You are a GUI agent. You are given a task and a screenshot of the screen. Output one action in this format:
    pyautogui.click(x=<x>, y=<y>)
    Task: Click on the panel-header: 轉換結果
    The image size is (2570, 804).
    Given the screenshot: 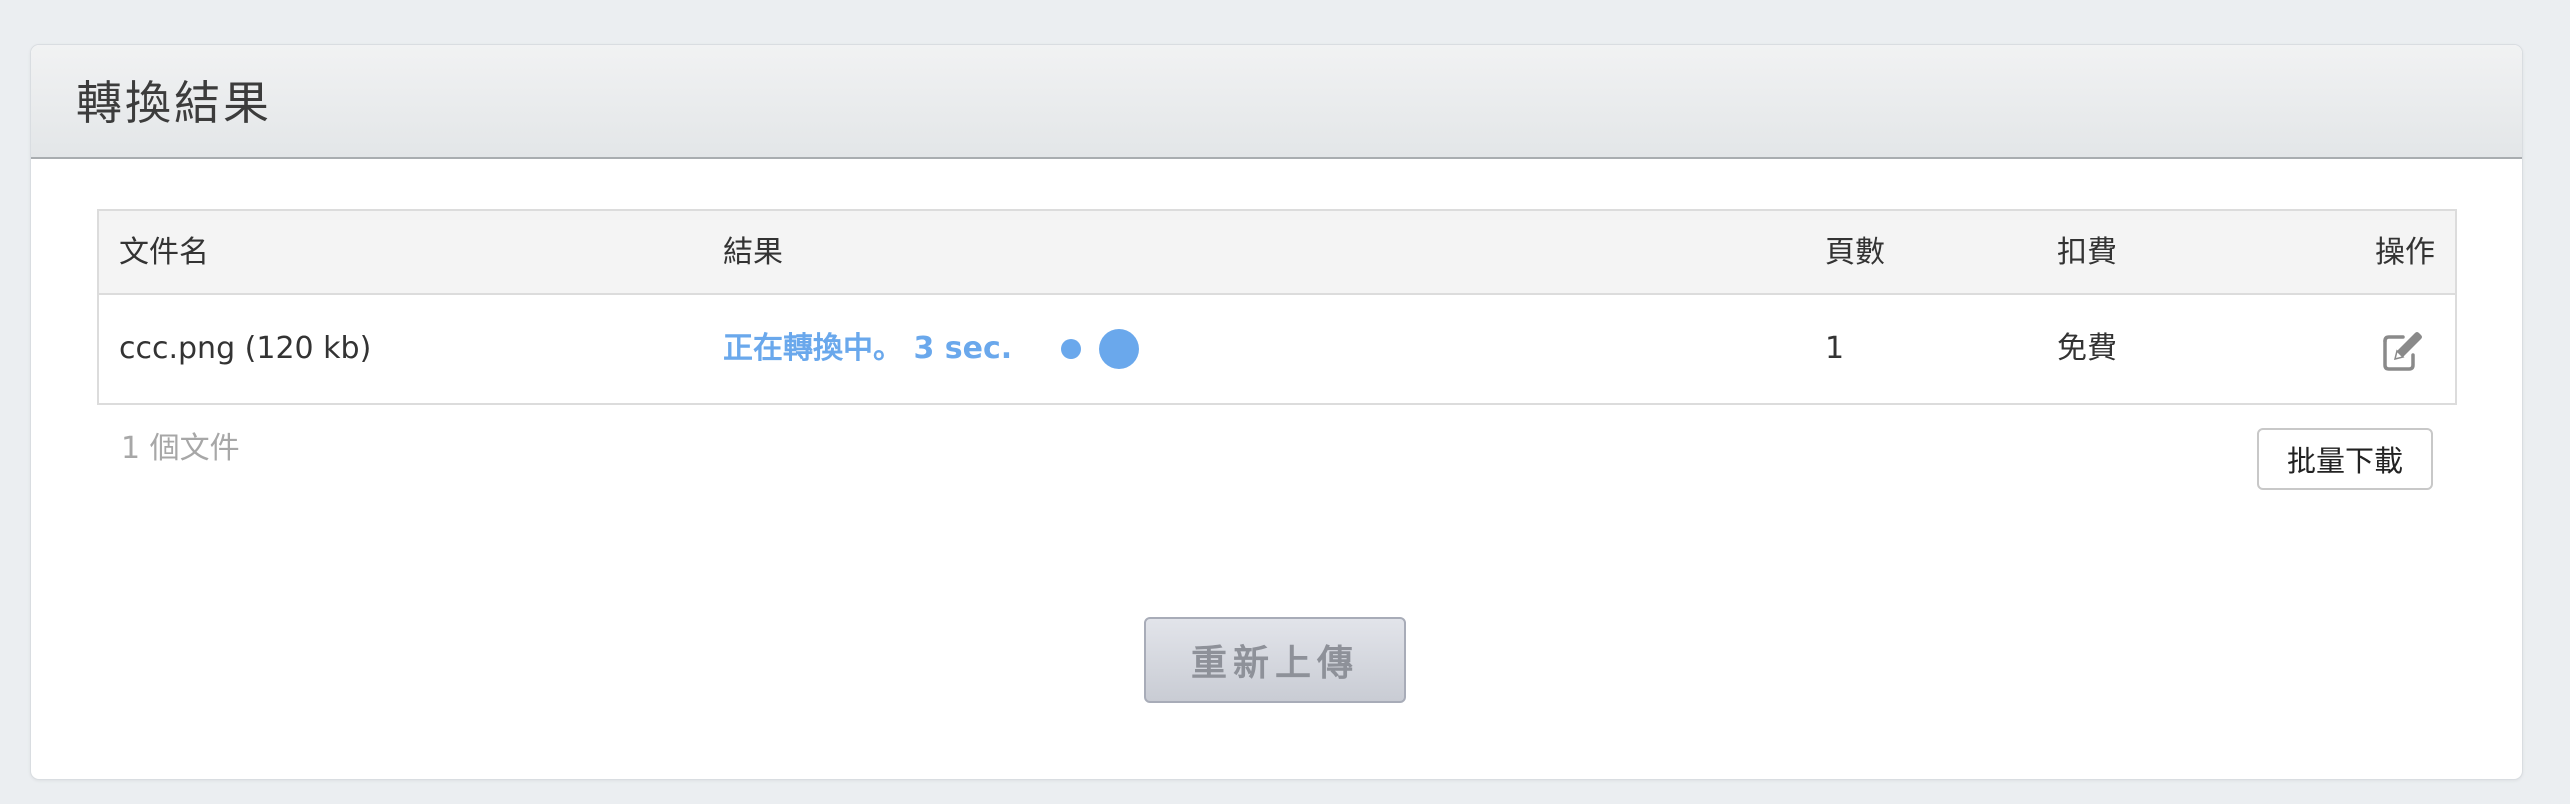 What is the action you would take?
    pyautogui.click(x=1276, y=102)
    